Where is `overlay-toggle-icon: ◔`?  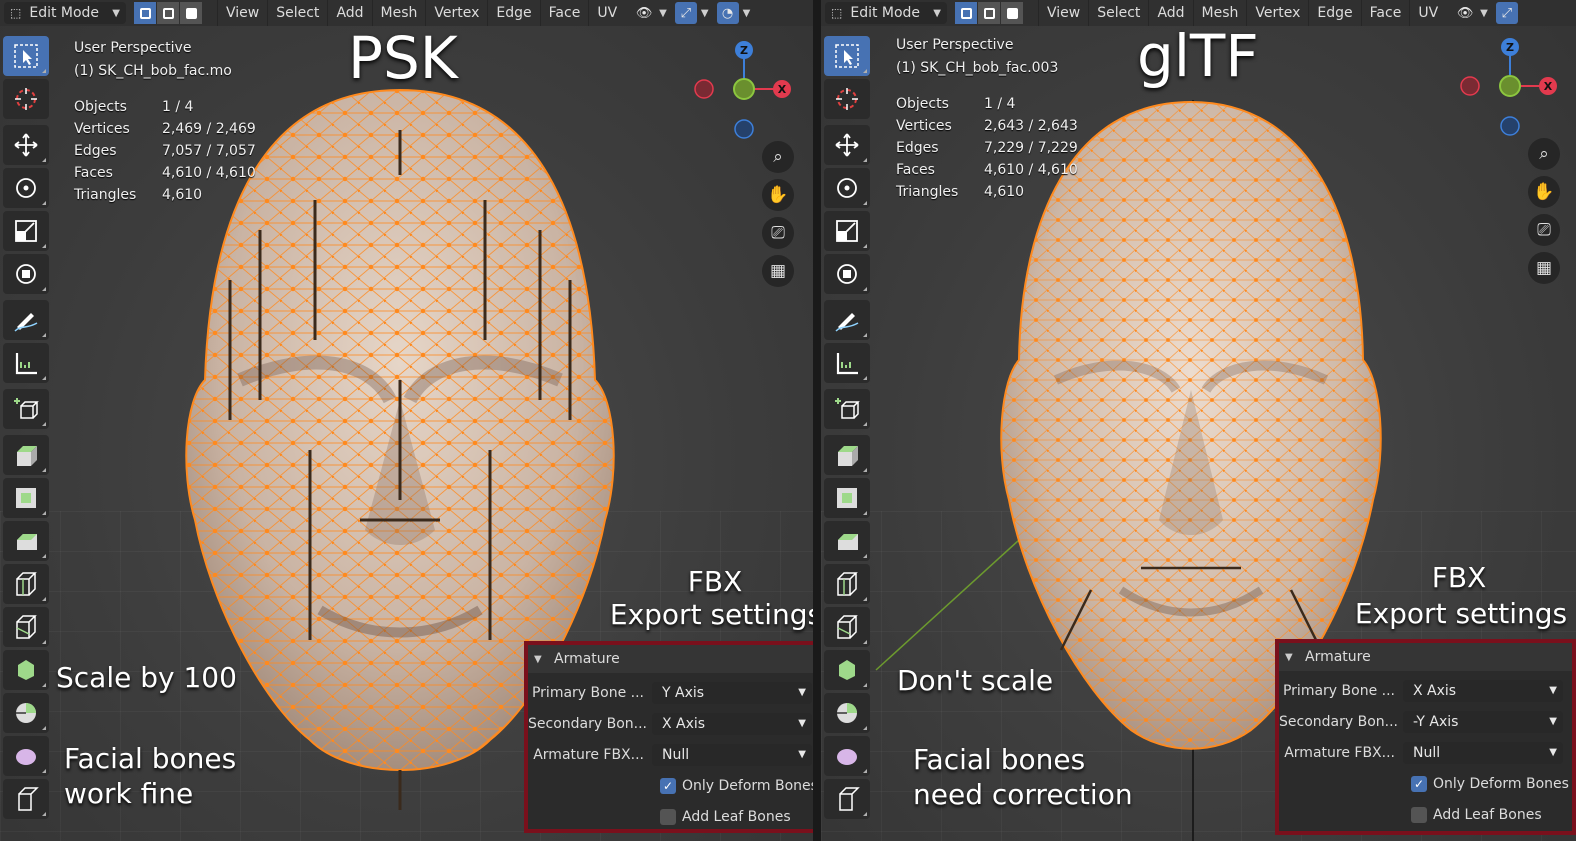 overlay-toggle-icon: ◔ is located at coordinates (727, 13).